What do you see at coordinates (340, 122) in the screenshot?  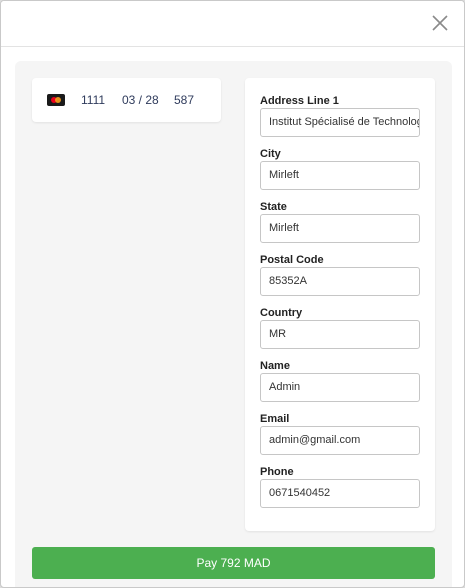 I see `address-line1-input: Institut Spécialisé de Technologie` at bounding box center [340, 122].